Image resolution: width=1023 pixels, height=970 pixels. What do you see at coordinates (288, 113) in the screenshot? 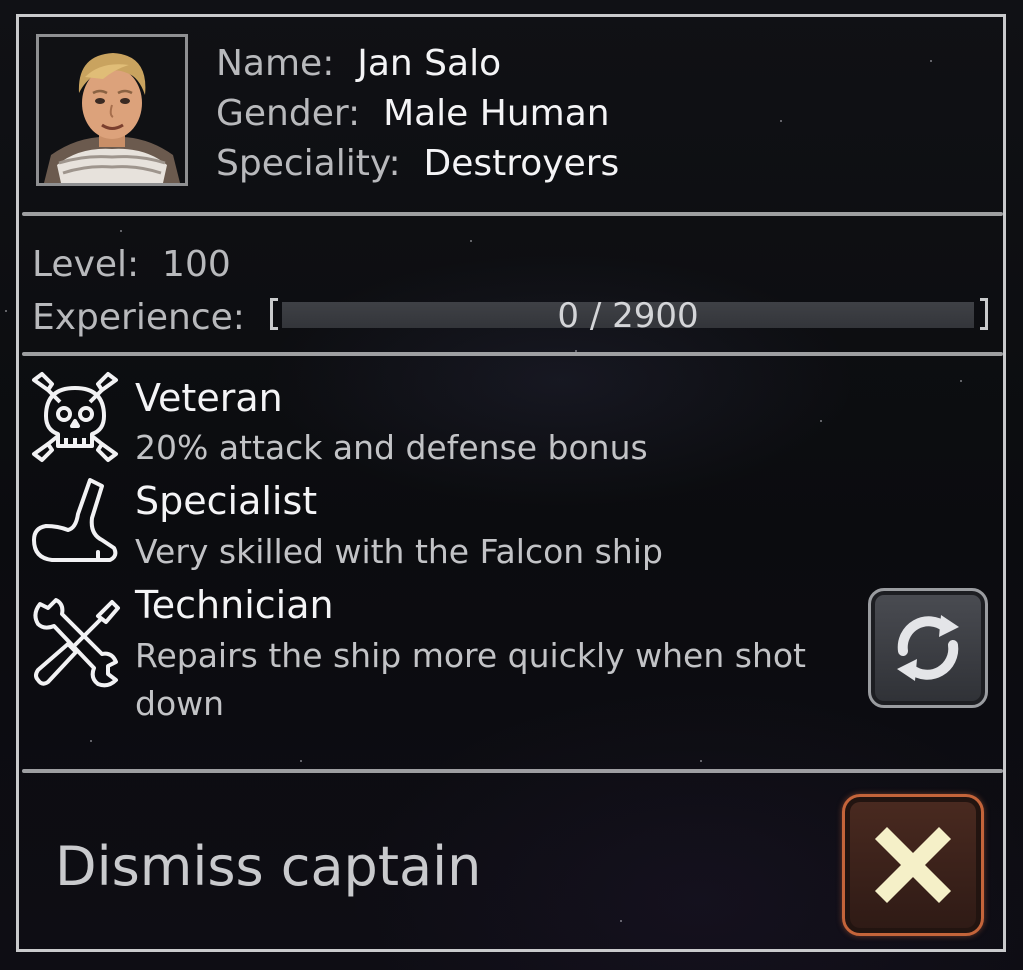
I see `gender-label: Gender:` at bounding box center [288, 113].